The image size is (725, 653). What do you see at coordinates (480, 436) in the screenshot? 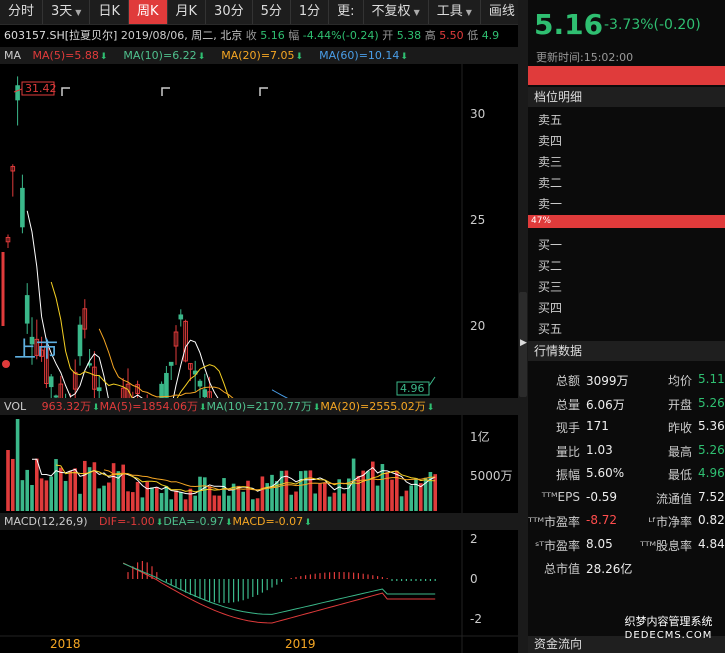
I see `vol-tick-1e8: 1亿` at bounding box center [480, 436].